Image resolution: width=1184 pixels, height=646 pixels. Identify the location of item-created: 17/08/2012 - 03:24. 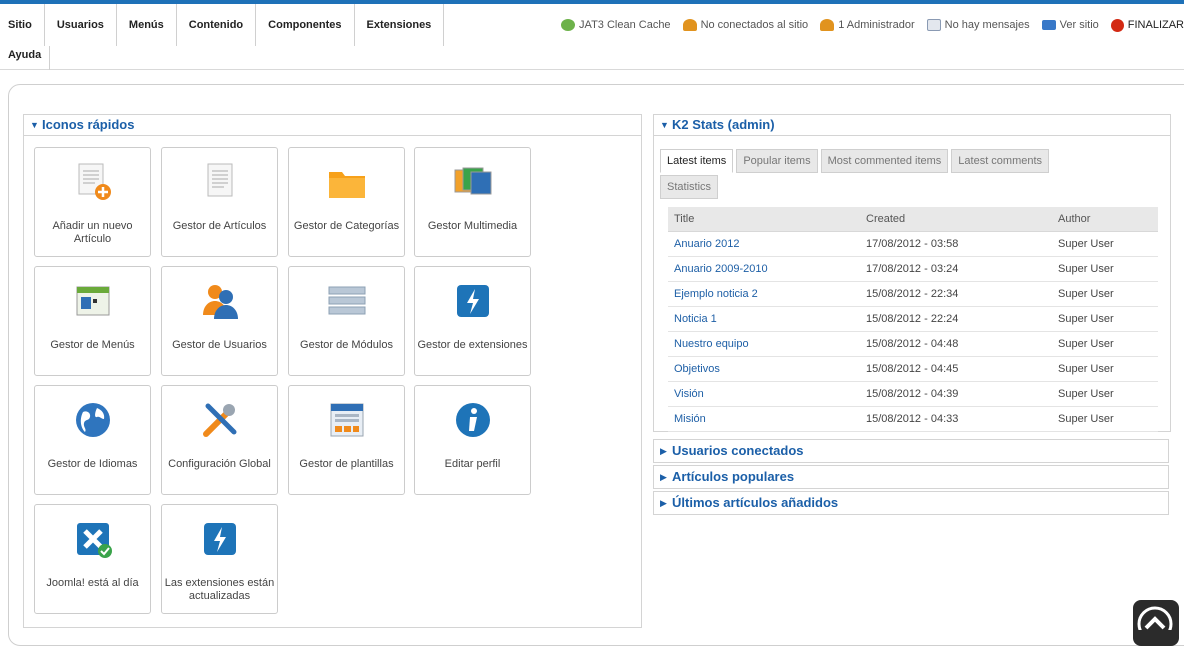
(956, 269).